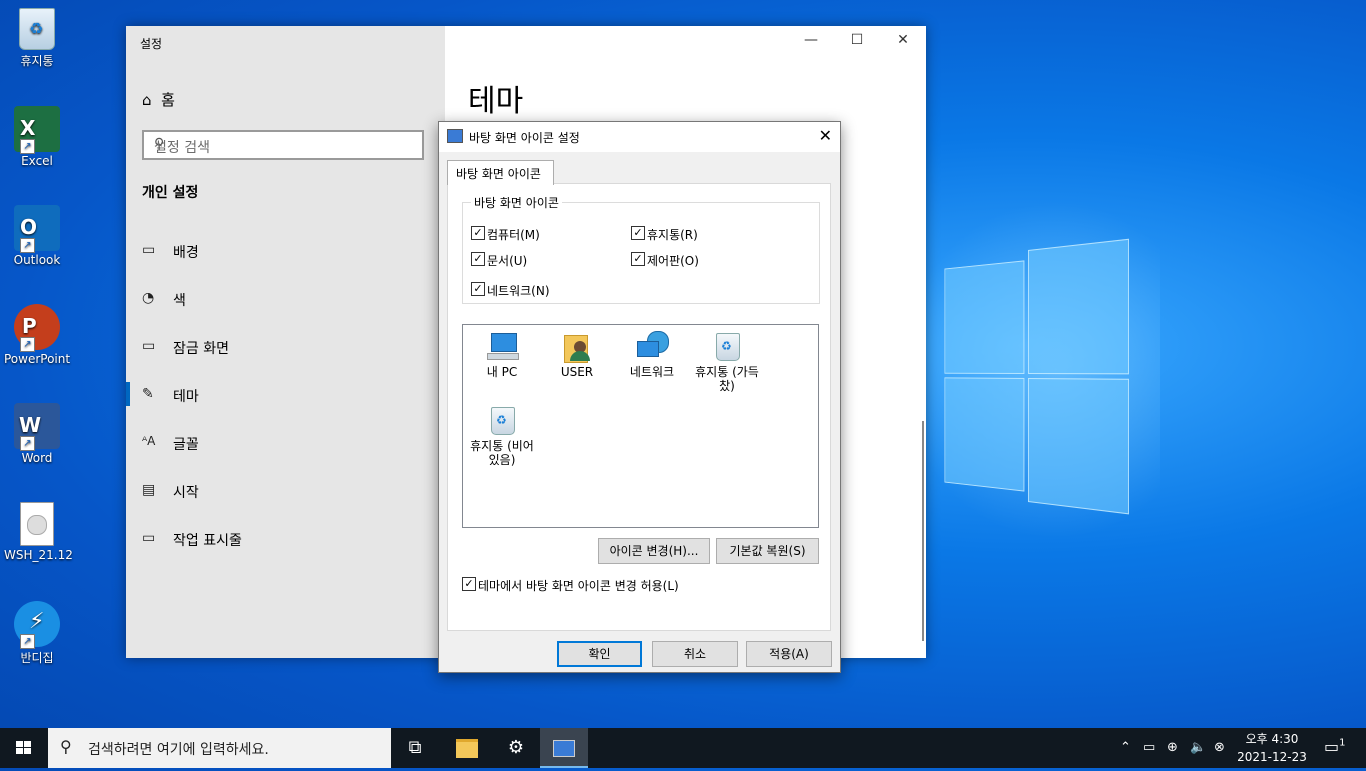 The width and height of the screenshot is (1366, 771). Describe the element at coordinates (37, 624) in the screenshot. I see `bandizip-icon: ⚡ ↗` at that location.